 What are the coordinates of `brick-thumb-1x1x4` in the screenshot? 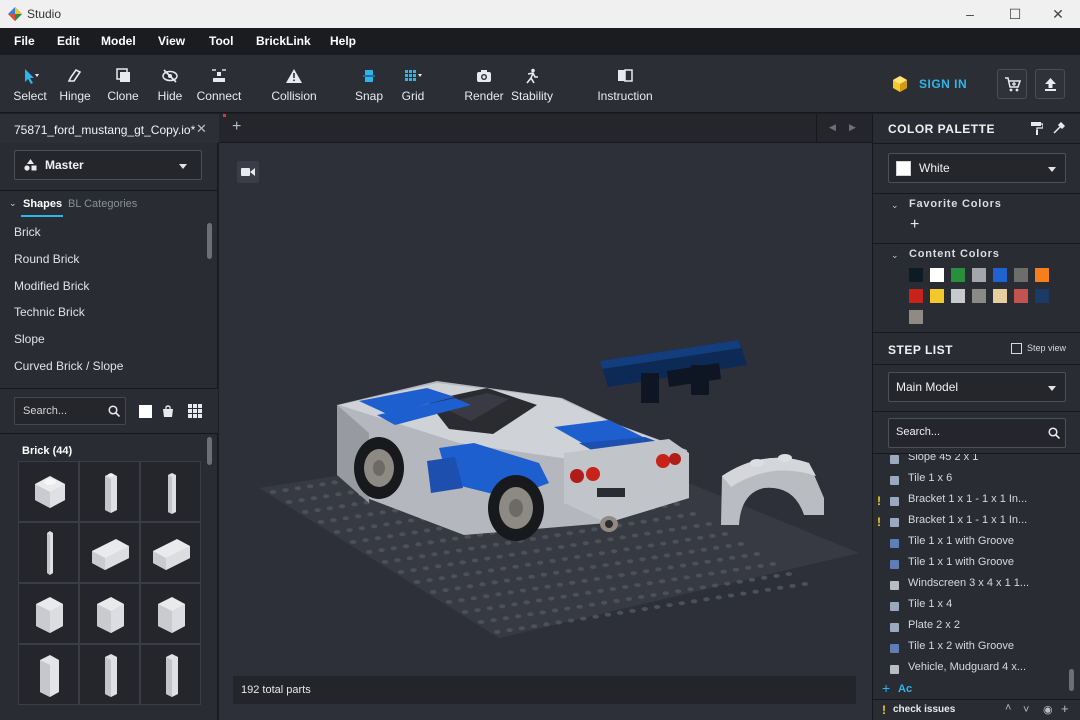 It's located at (170, 491).